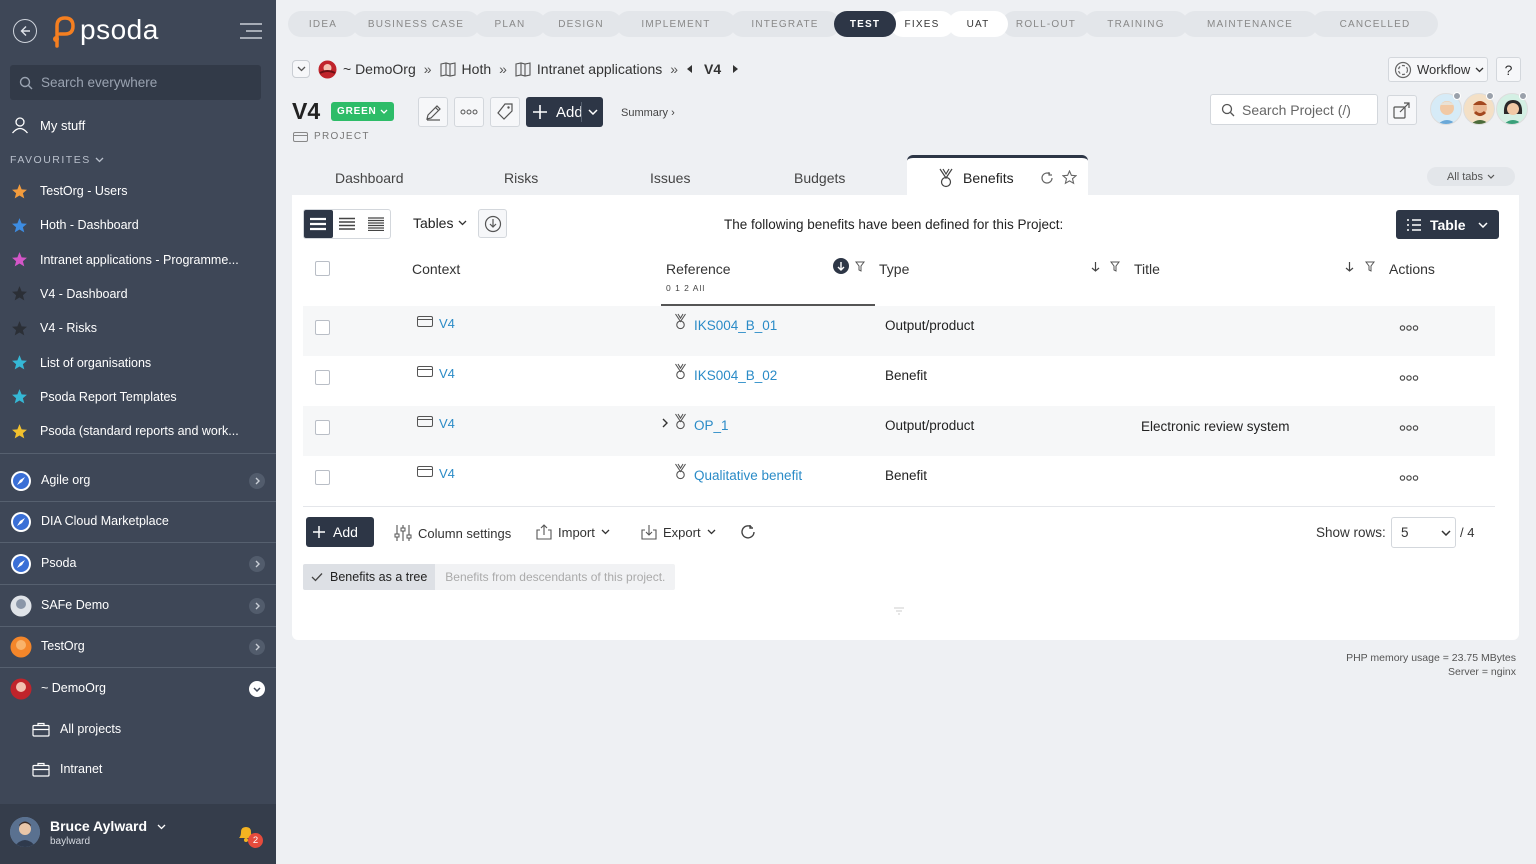  Describe the element at coordinates (251, 31) in the screenshot. I see `sidebar-collapse-button` at that location.